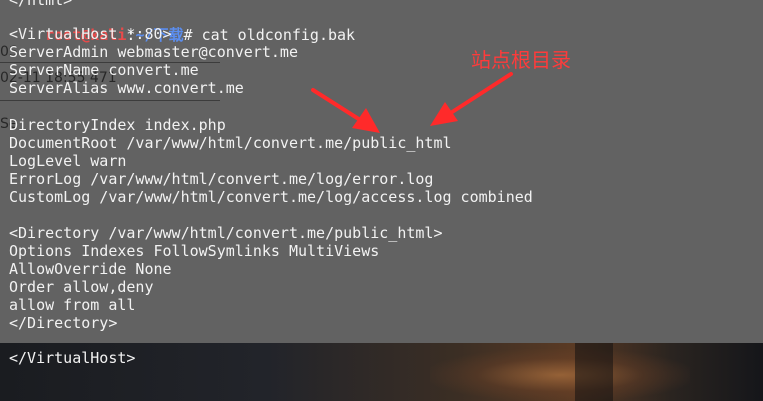 Image resolution: width=763 pixels, height=401 pixels. I want to click on terminal-output-line: ServerName convert.me, so click(104, 70).